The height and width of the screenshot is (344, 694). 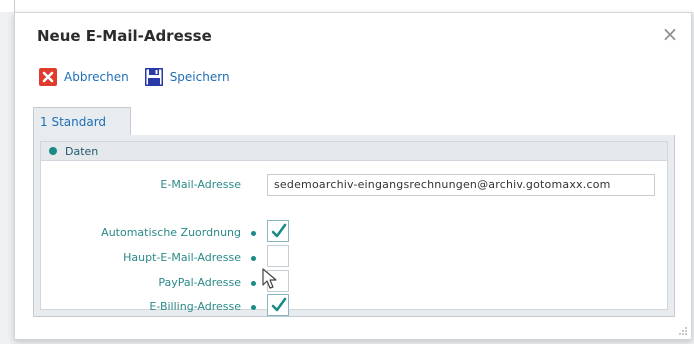 I want to click on group-bullet-icon, so click(x=53, y=151).